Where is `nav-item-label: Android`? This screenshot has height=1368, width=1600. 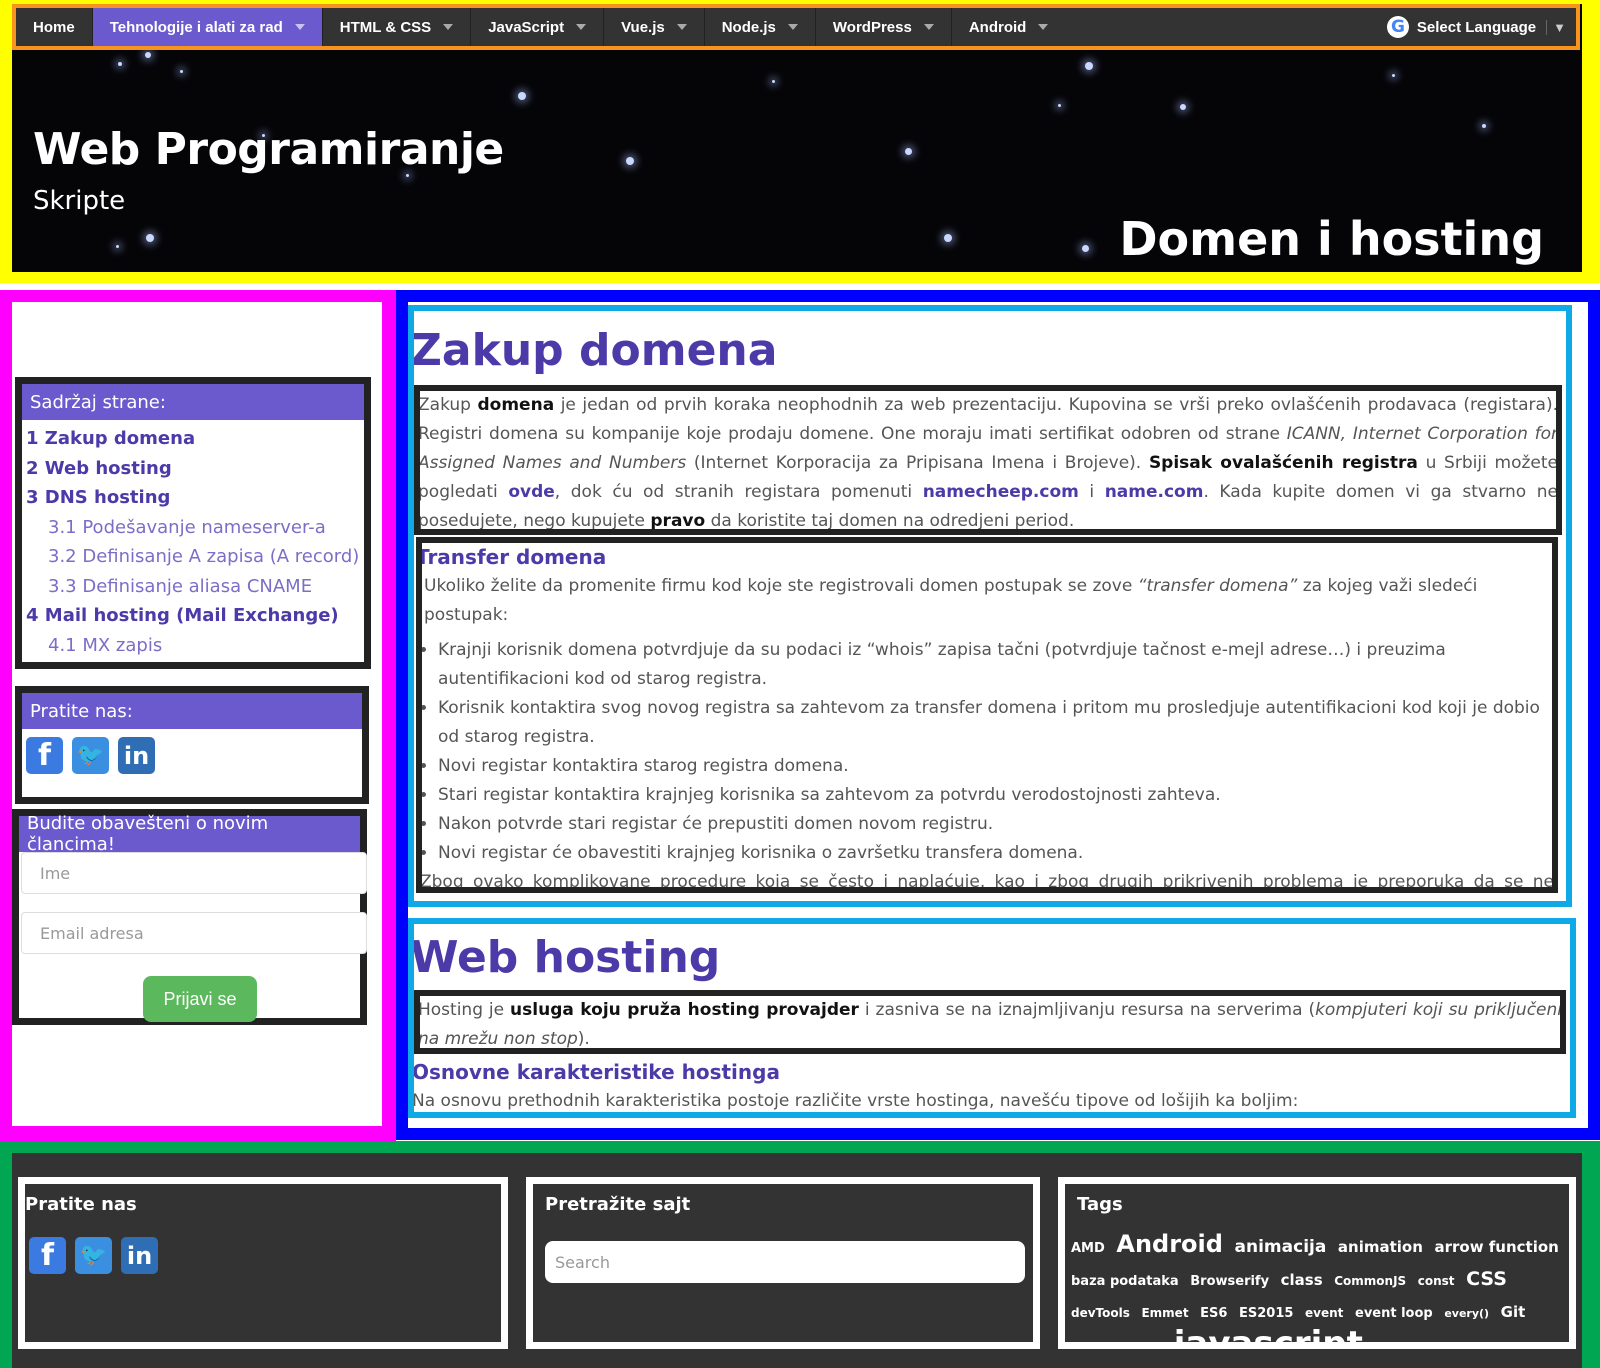 nav-item-label: Android is located at coordinates (997, 27).